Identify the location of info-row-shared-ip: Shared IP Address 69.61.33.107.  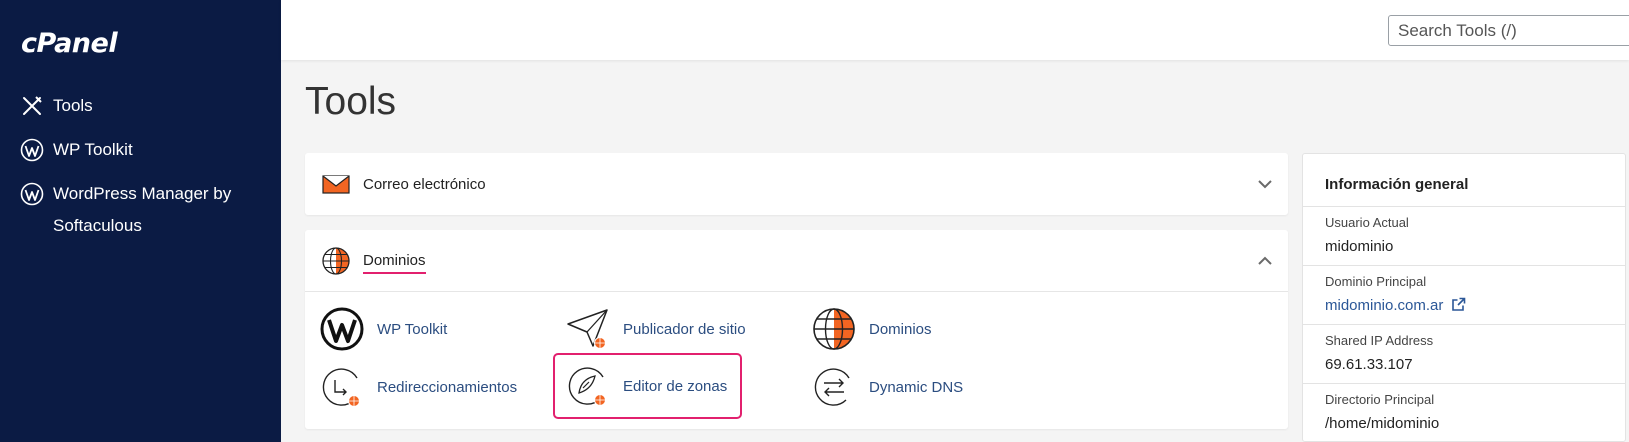
(1464, 353).